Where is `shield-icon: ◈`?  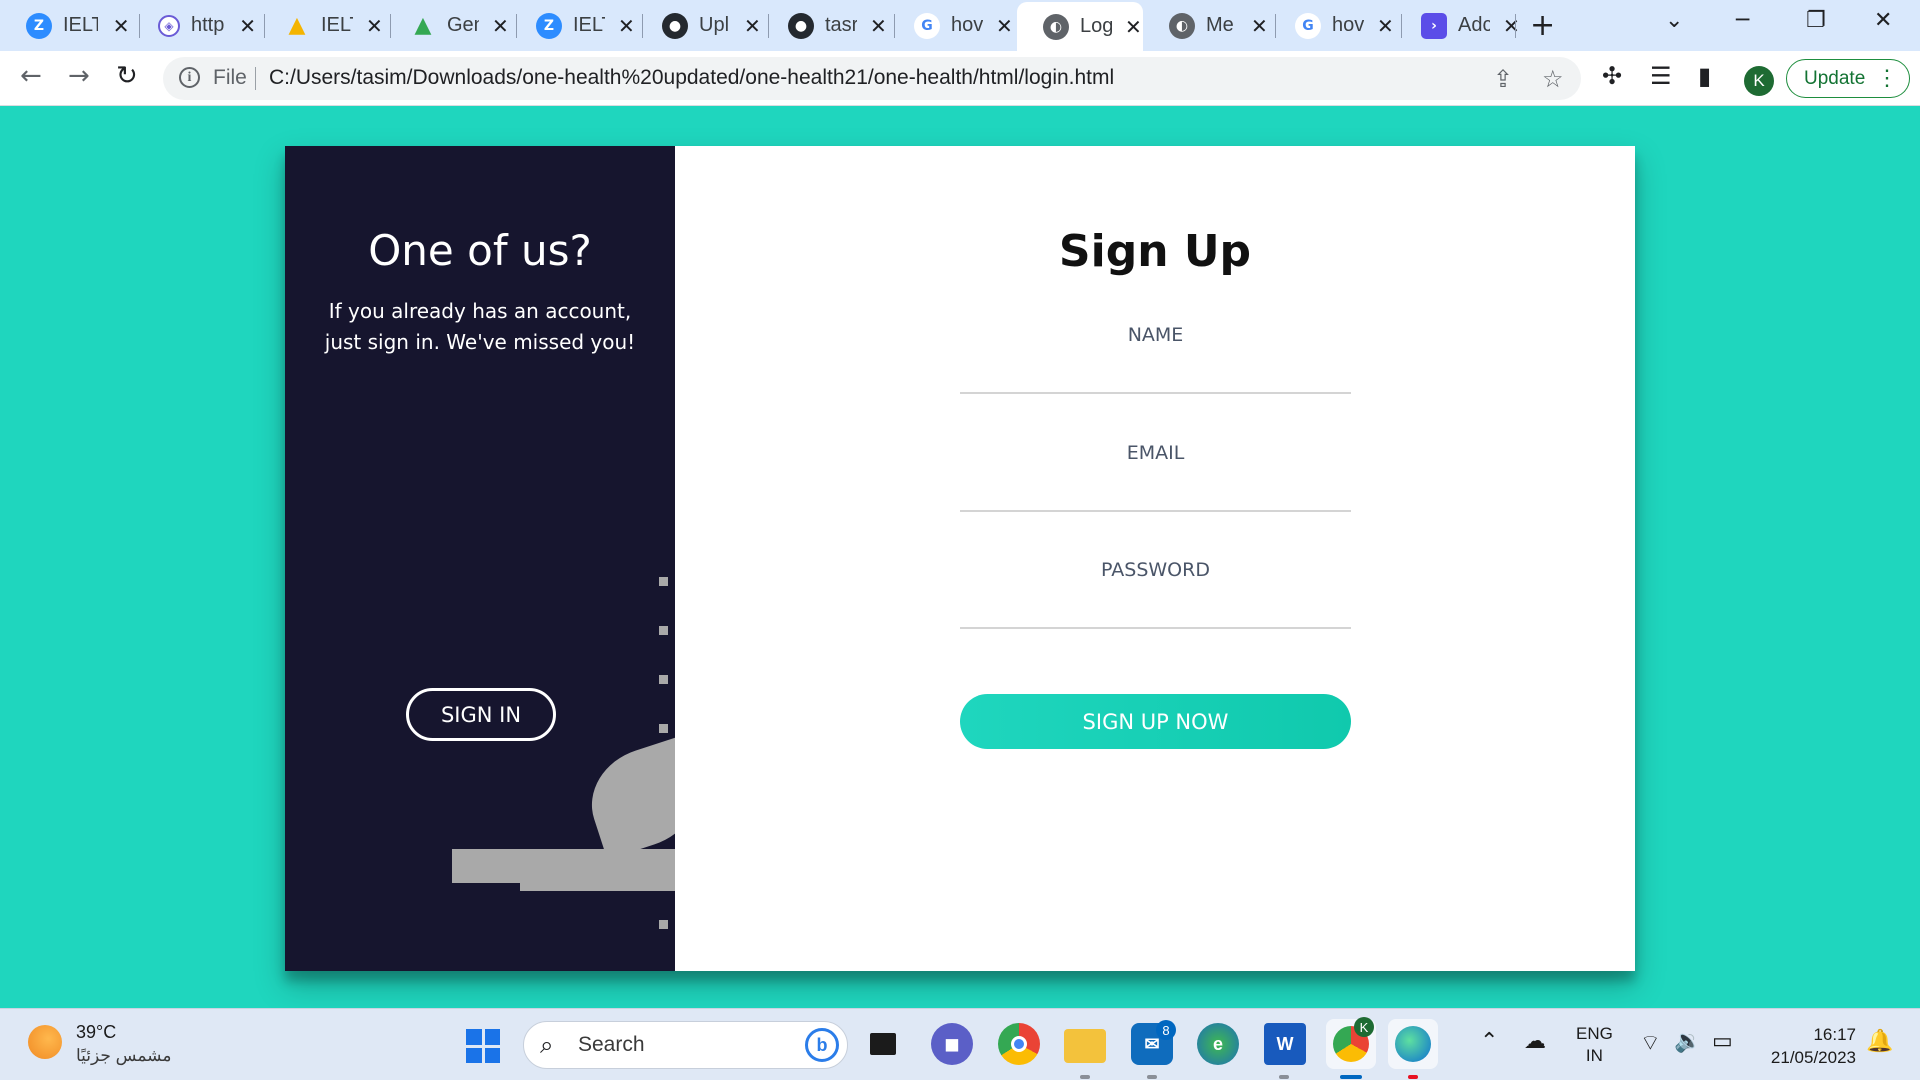
shield-icon: ◈ is located at coordinates (169, 25).